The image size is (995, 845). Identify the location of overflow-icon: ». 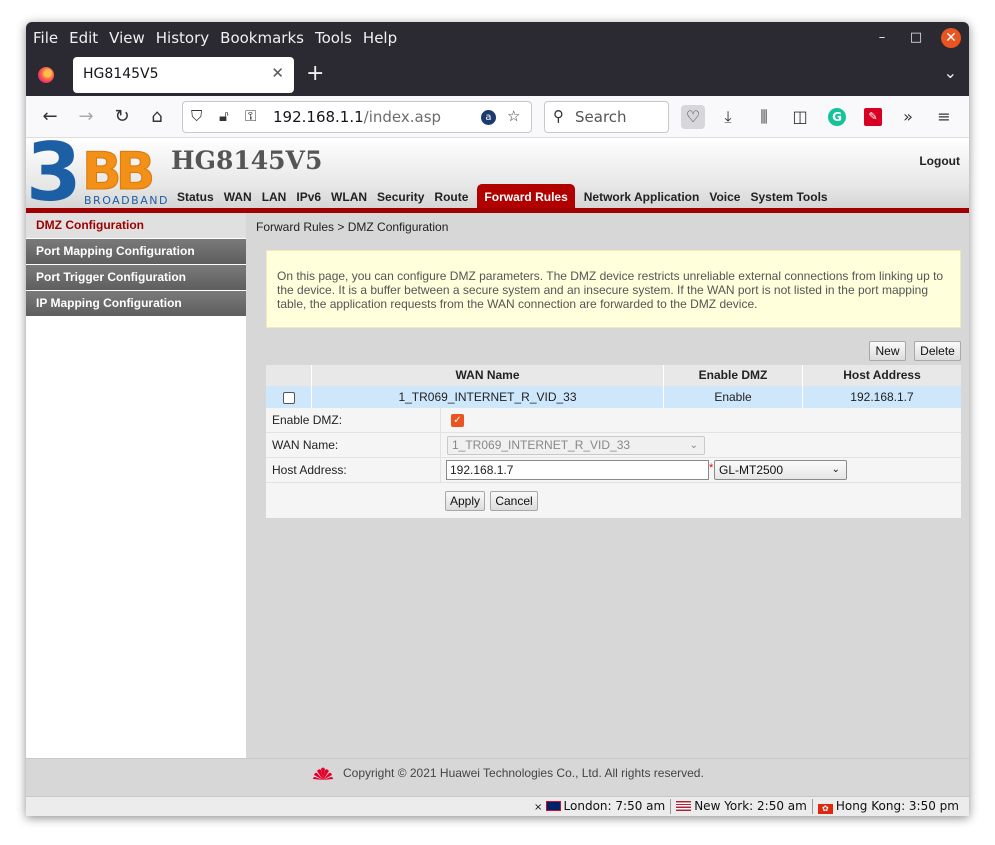
(908, 117).